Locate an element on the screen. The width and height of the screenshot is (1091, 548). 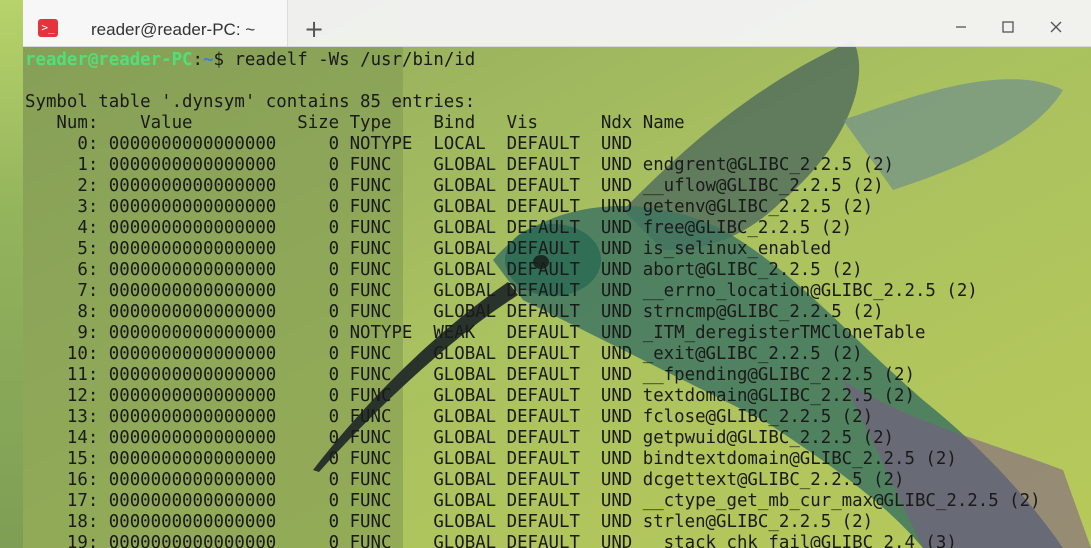
prompt-path: ~ is located at coordinates (208, 60).